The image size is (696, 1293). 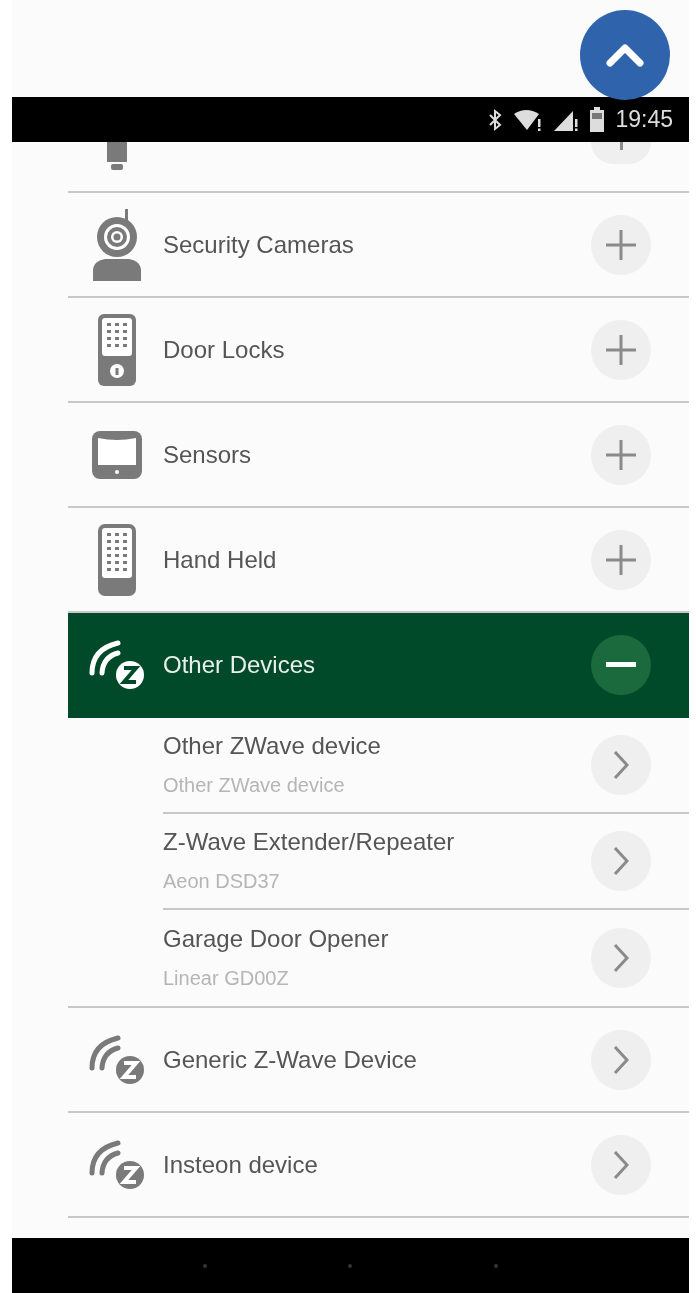 What do you see at coordinates (254, 785) in the screenshot?
I see `device-model: Other ZWave device` at bounding box center [254, 785].